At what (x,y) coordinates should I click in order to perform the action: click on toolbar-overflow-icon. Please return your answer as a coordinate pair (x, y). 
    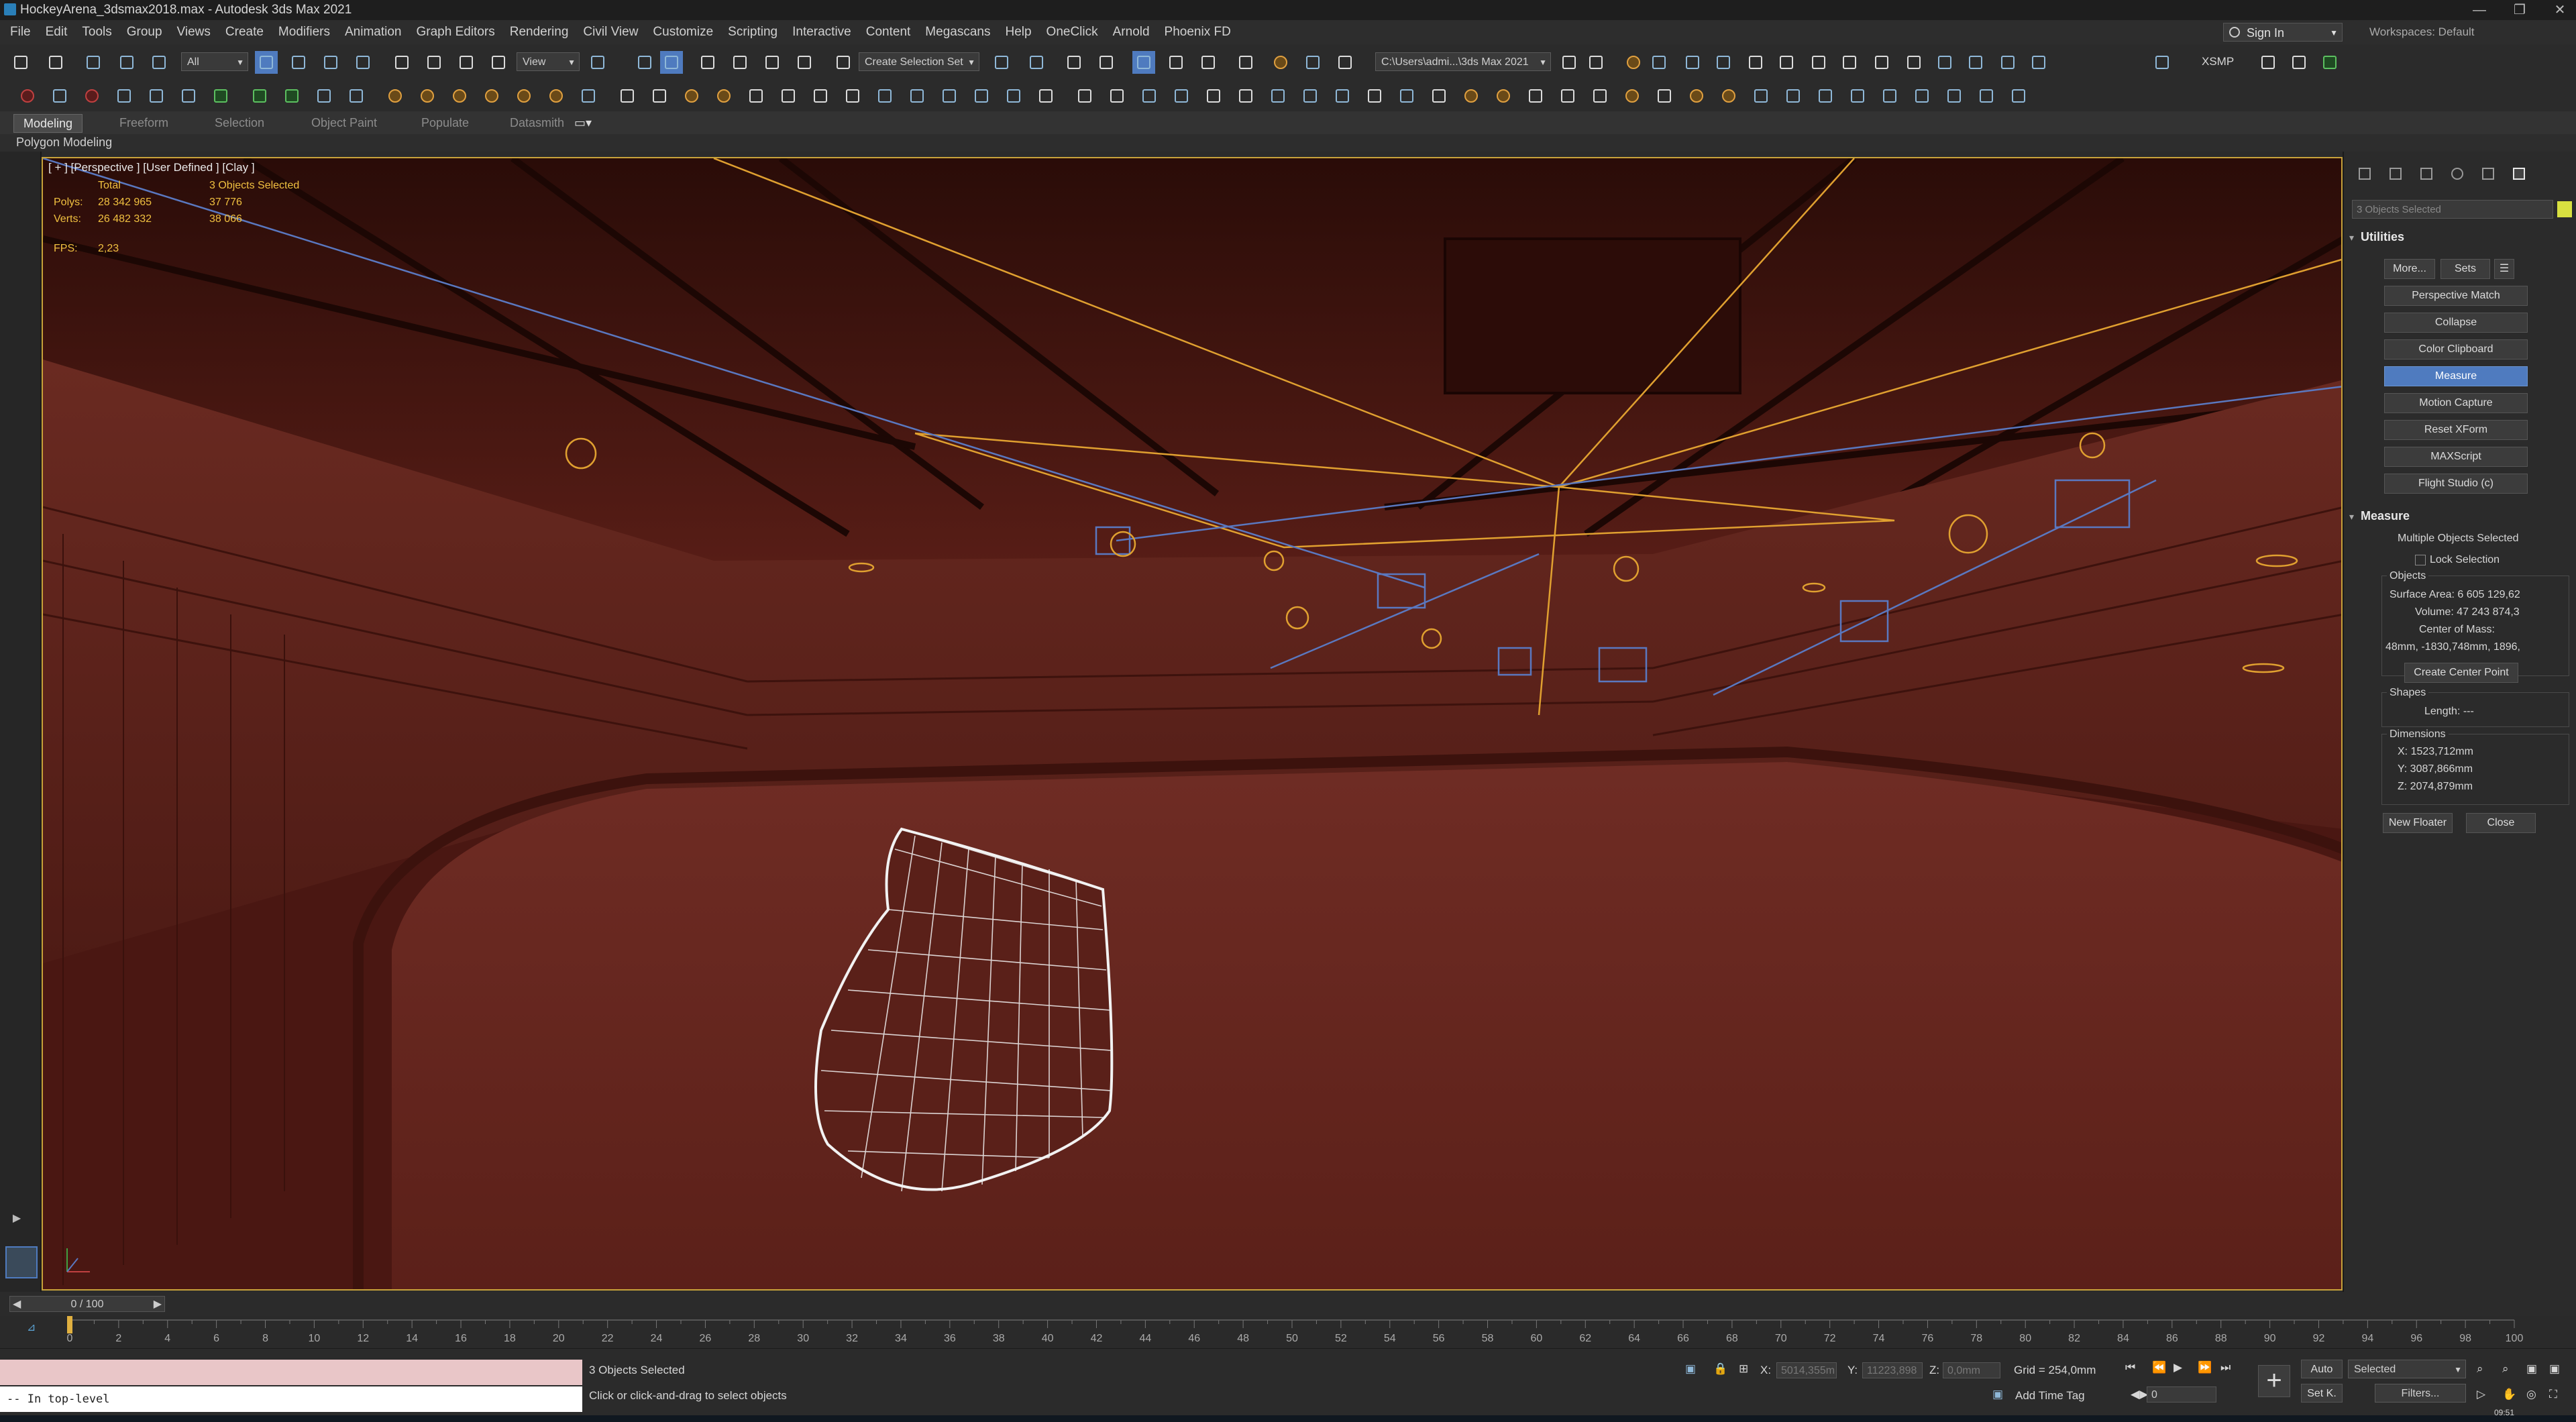
    Looking at the image, I should click on (1596, 62).